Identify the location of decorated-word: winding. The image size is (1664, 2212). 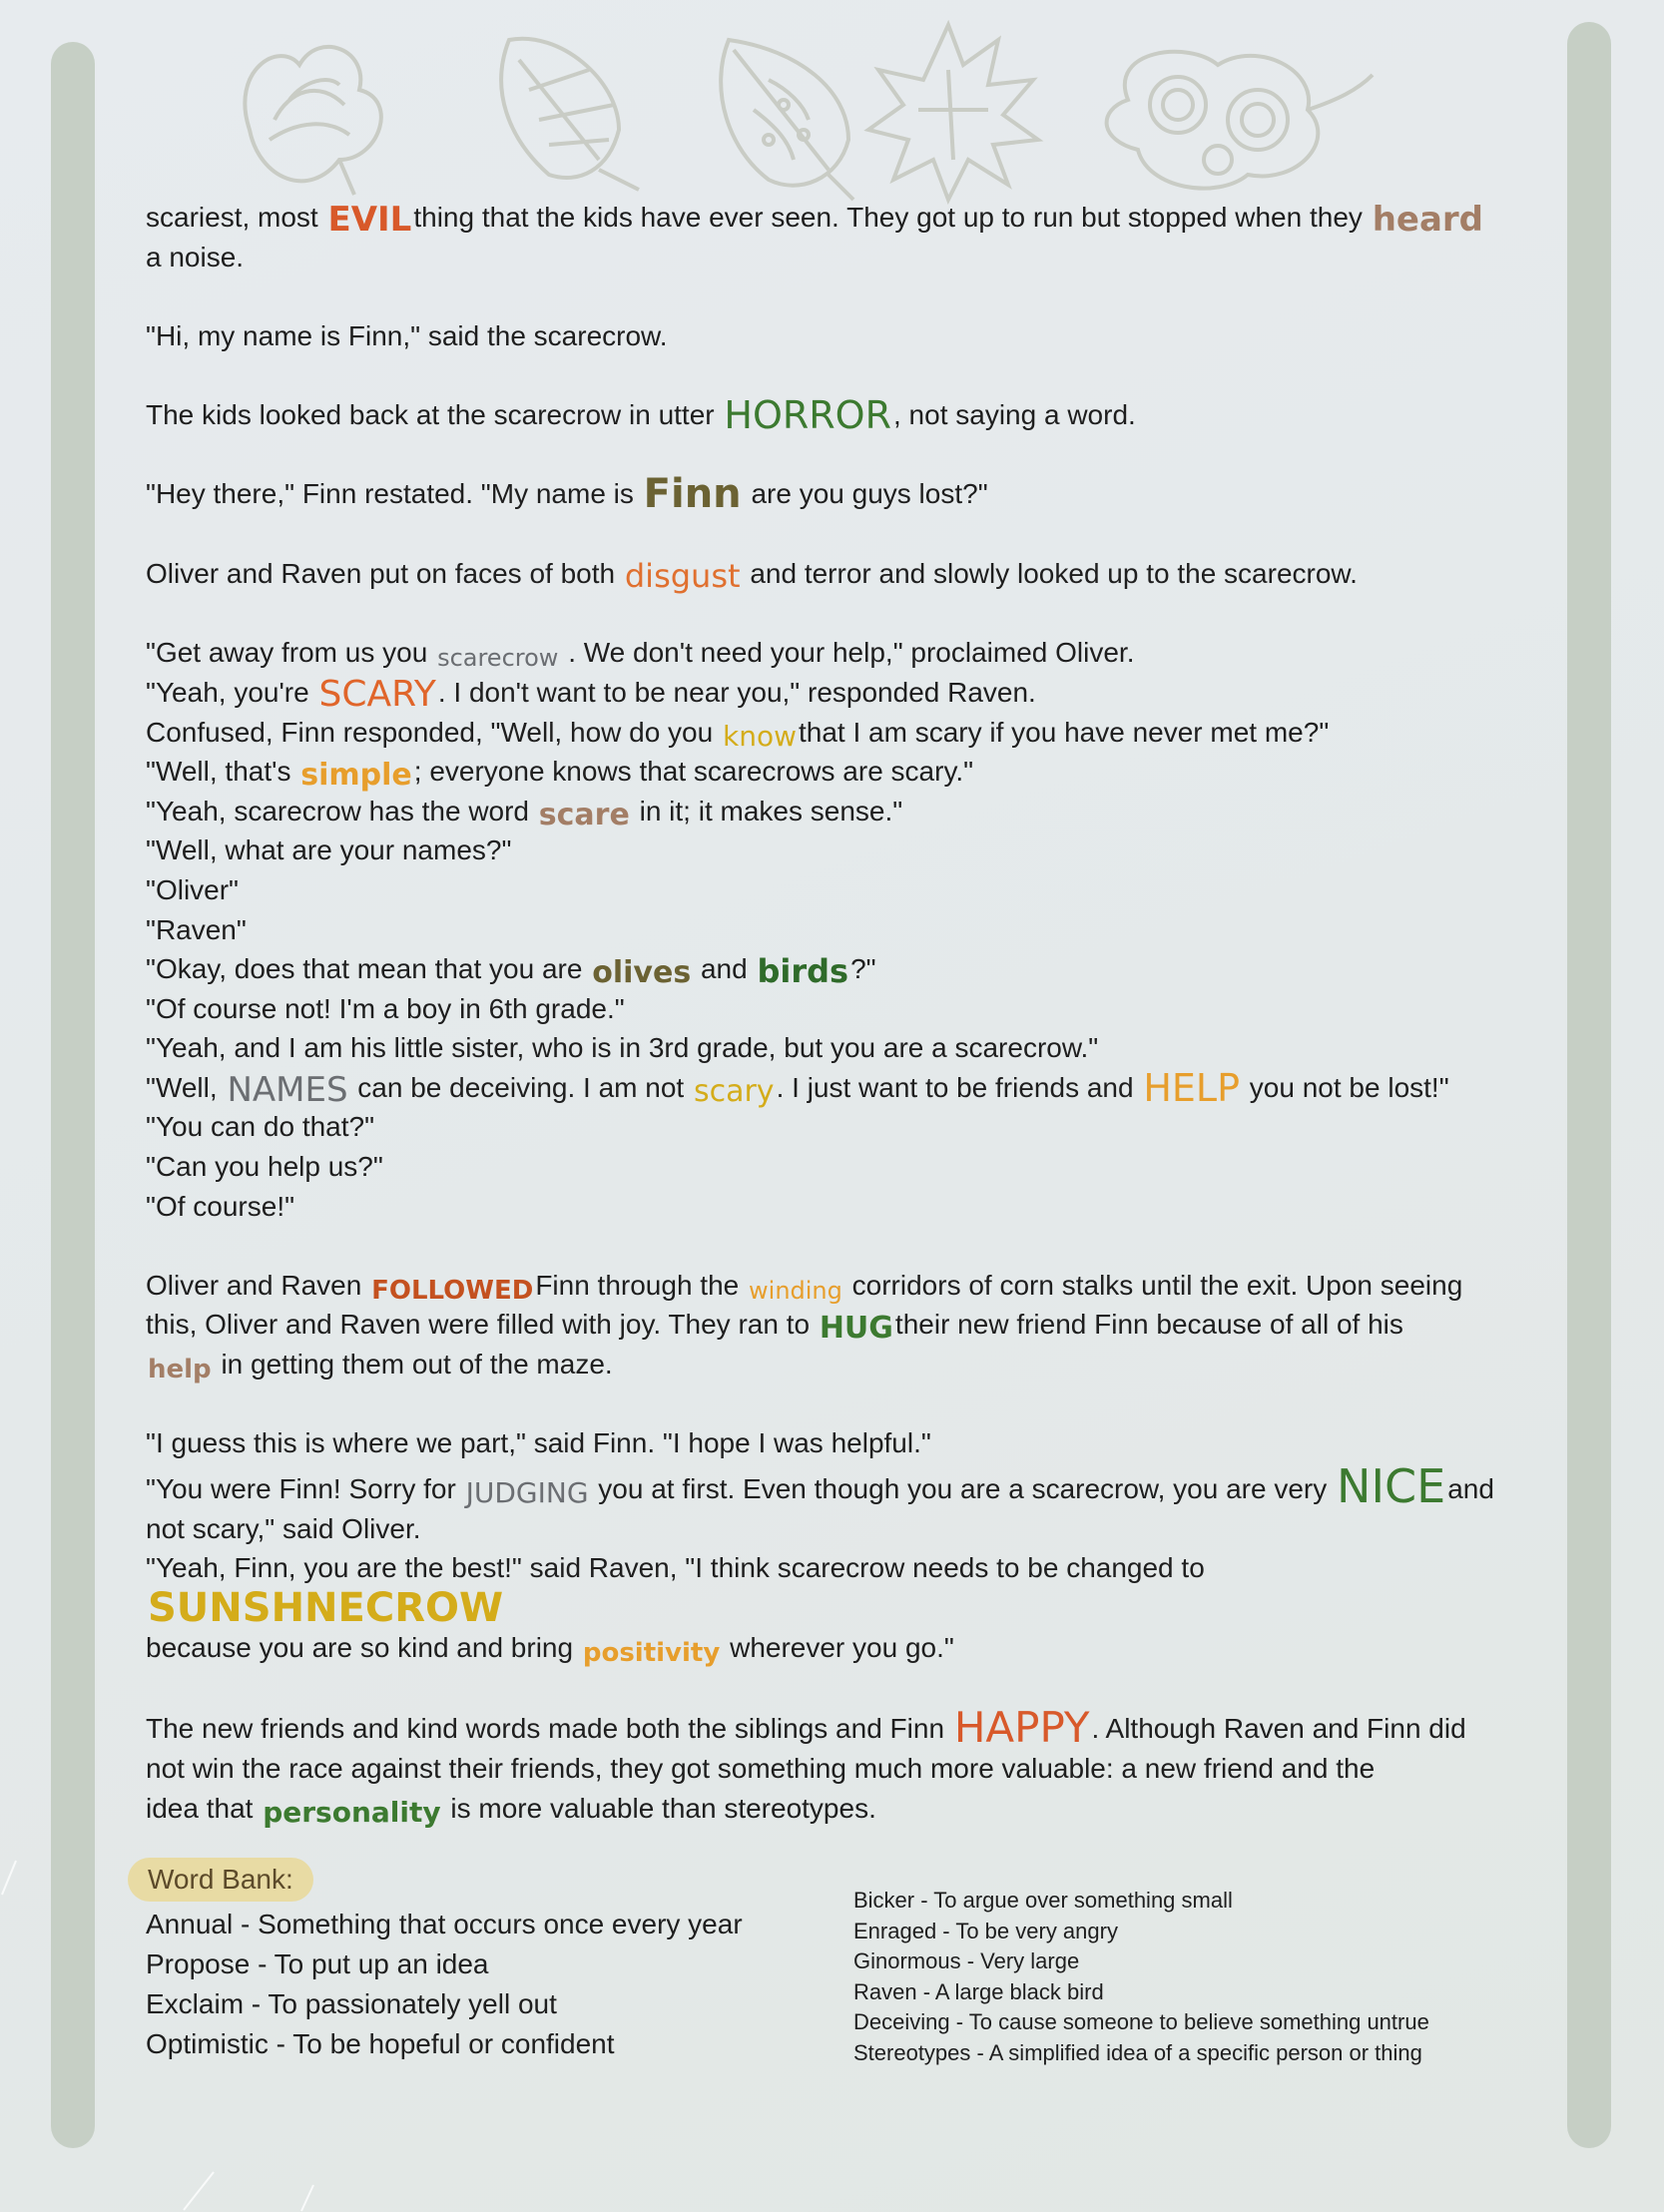
(795, 1290).